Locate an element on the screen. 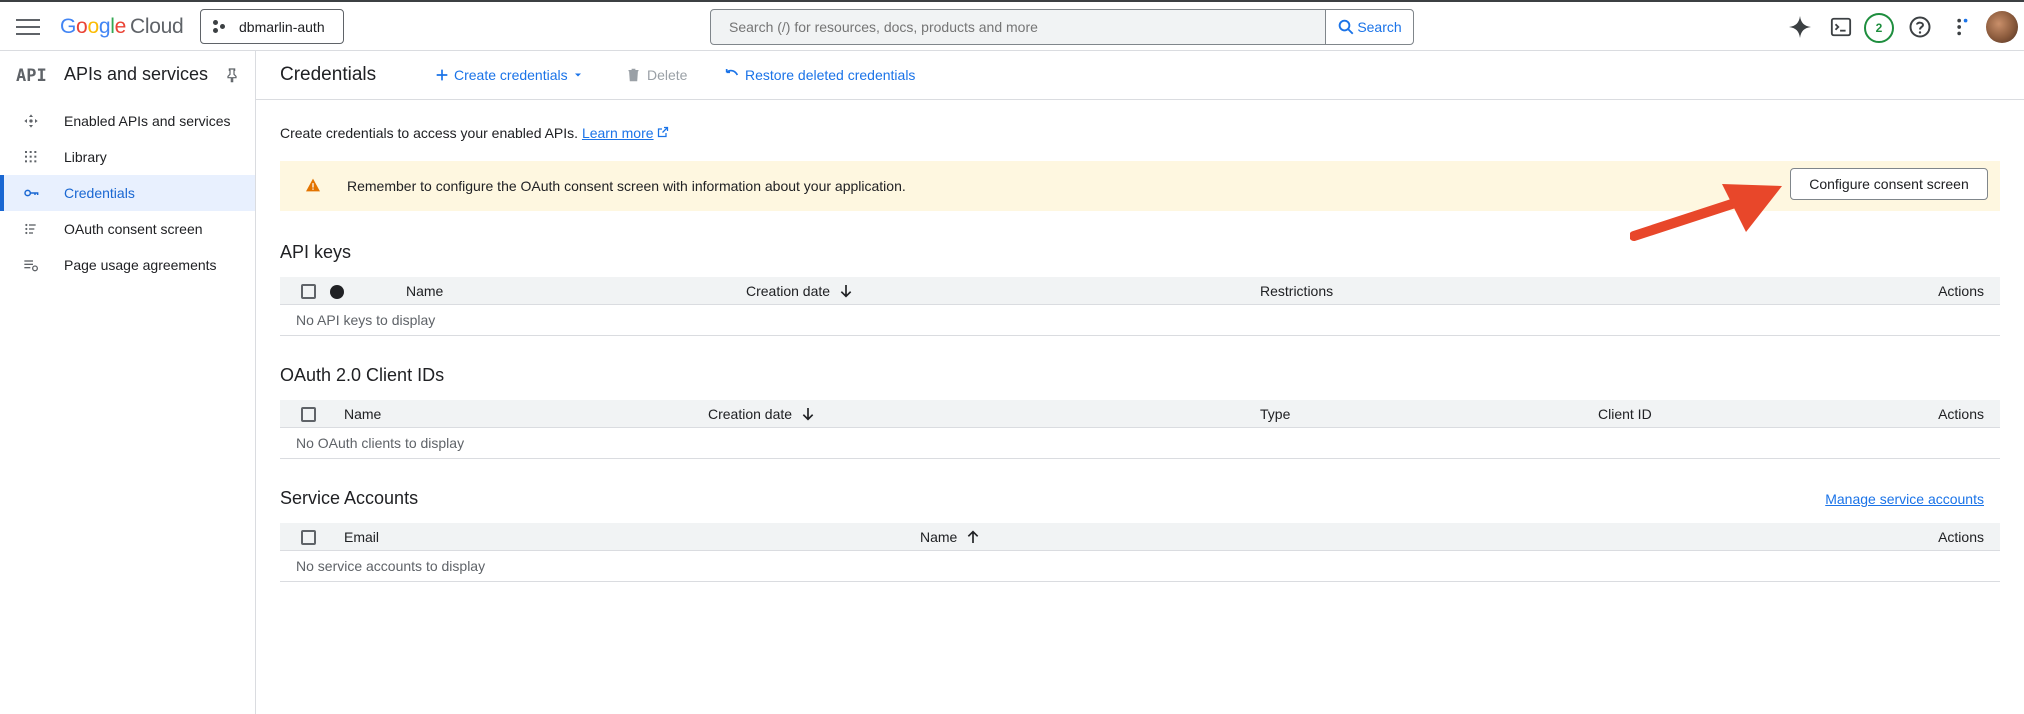 The width and height of the screenshot is (2024, 714). sidebar-item-credentials: Credentials is located at coordinates (127, 193).